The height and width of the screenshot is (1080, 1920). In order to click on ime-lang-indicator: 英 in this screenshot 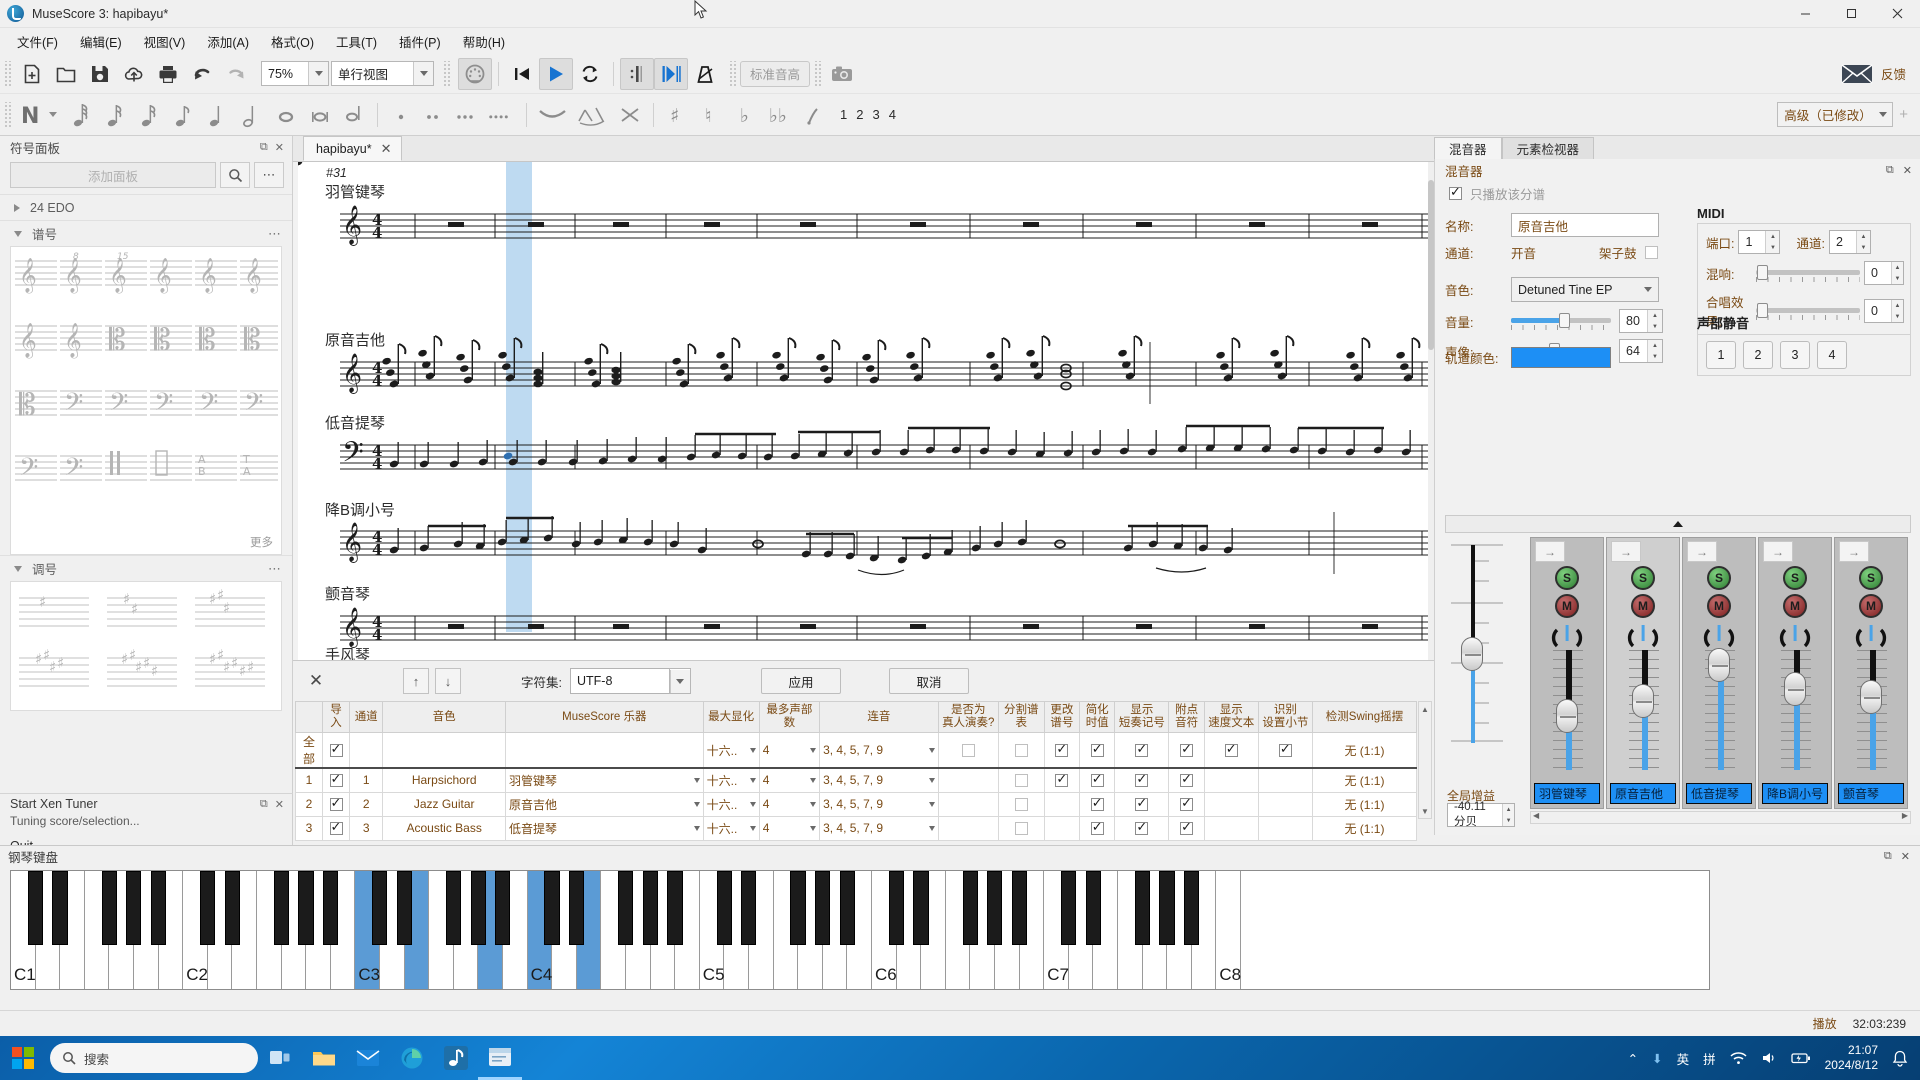, I will do `click(1683, 1058)`.